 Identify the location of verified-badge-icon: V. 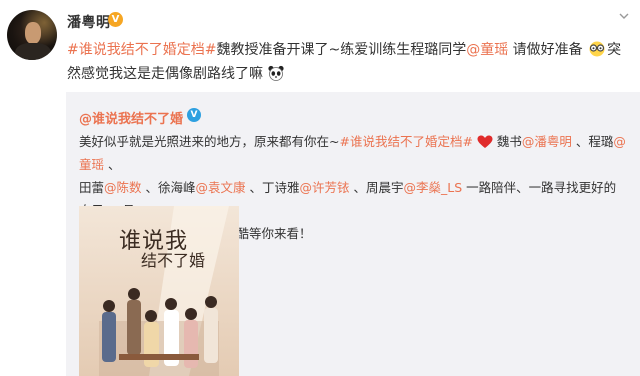
(115, 19).